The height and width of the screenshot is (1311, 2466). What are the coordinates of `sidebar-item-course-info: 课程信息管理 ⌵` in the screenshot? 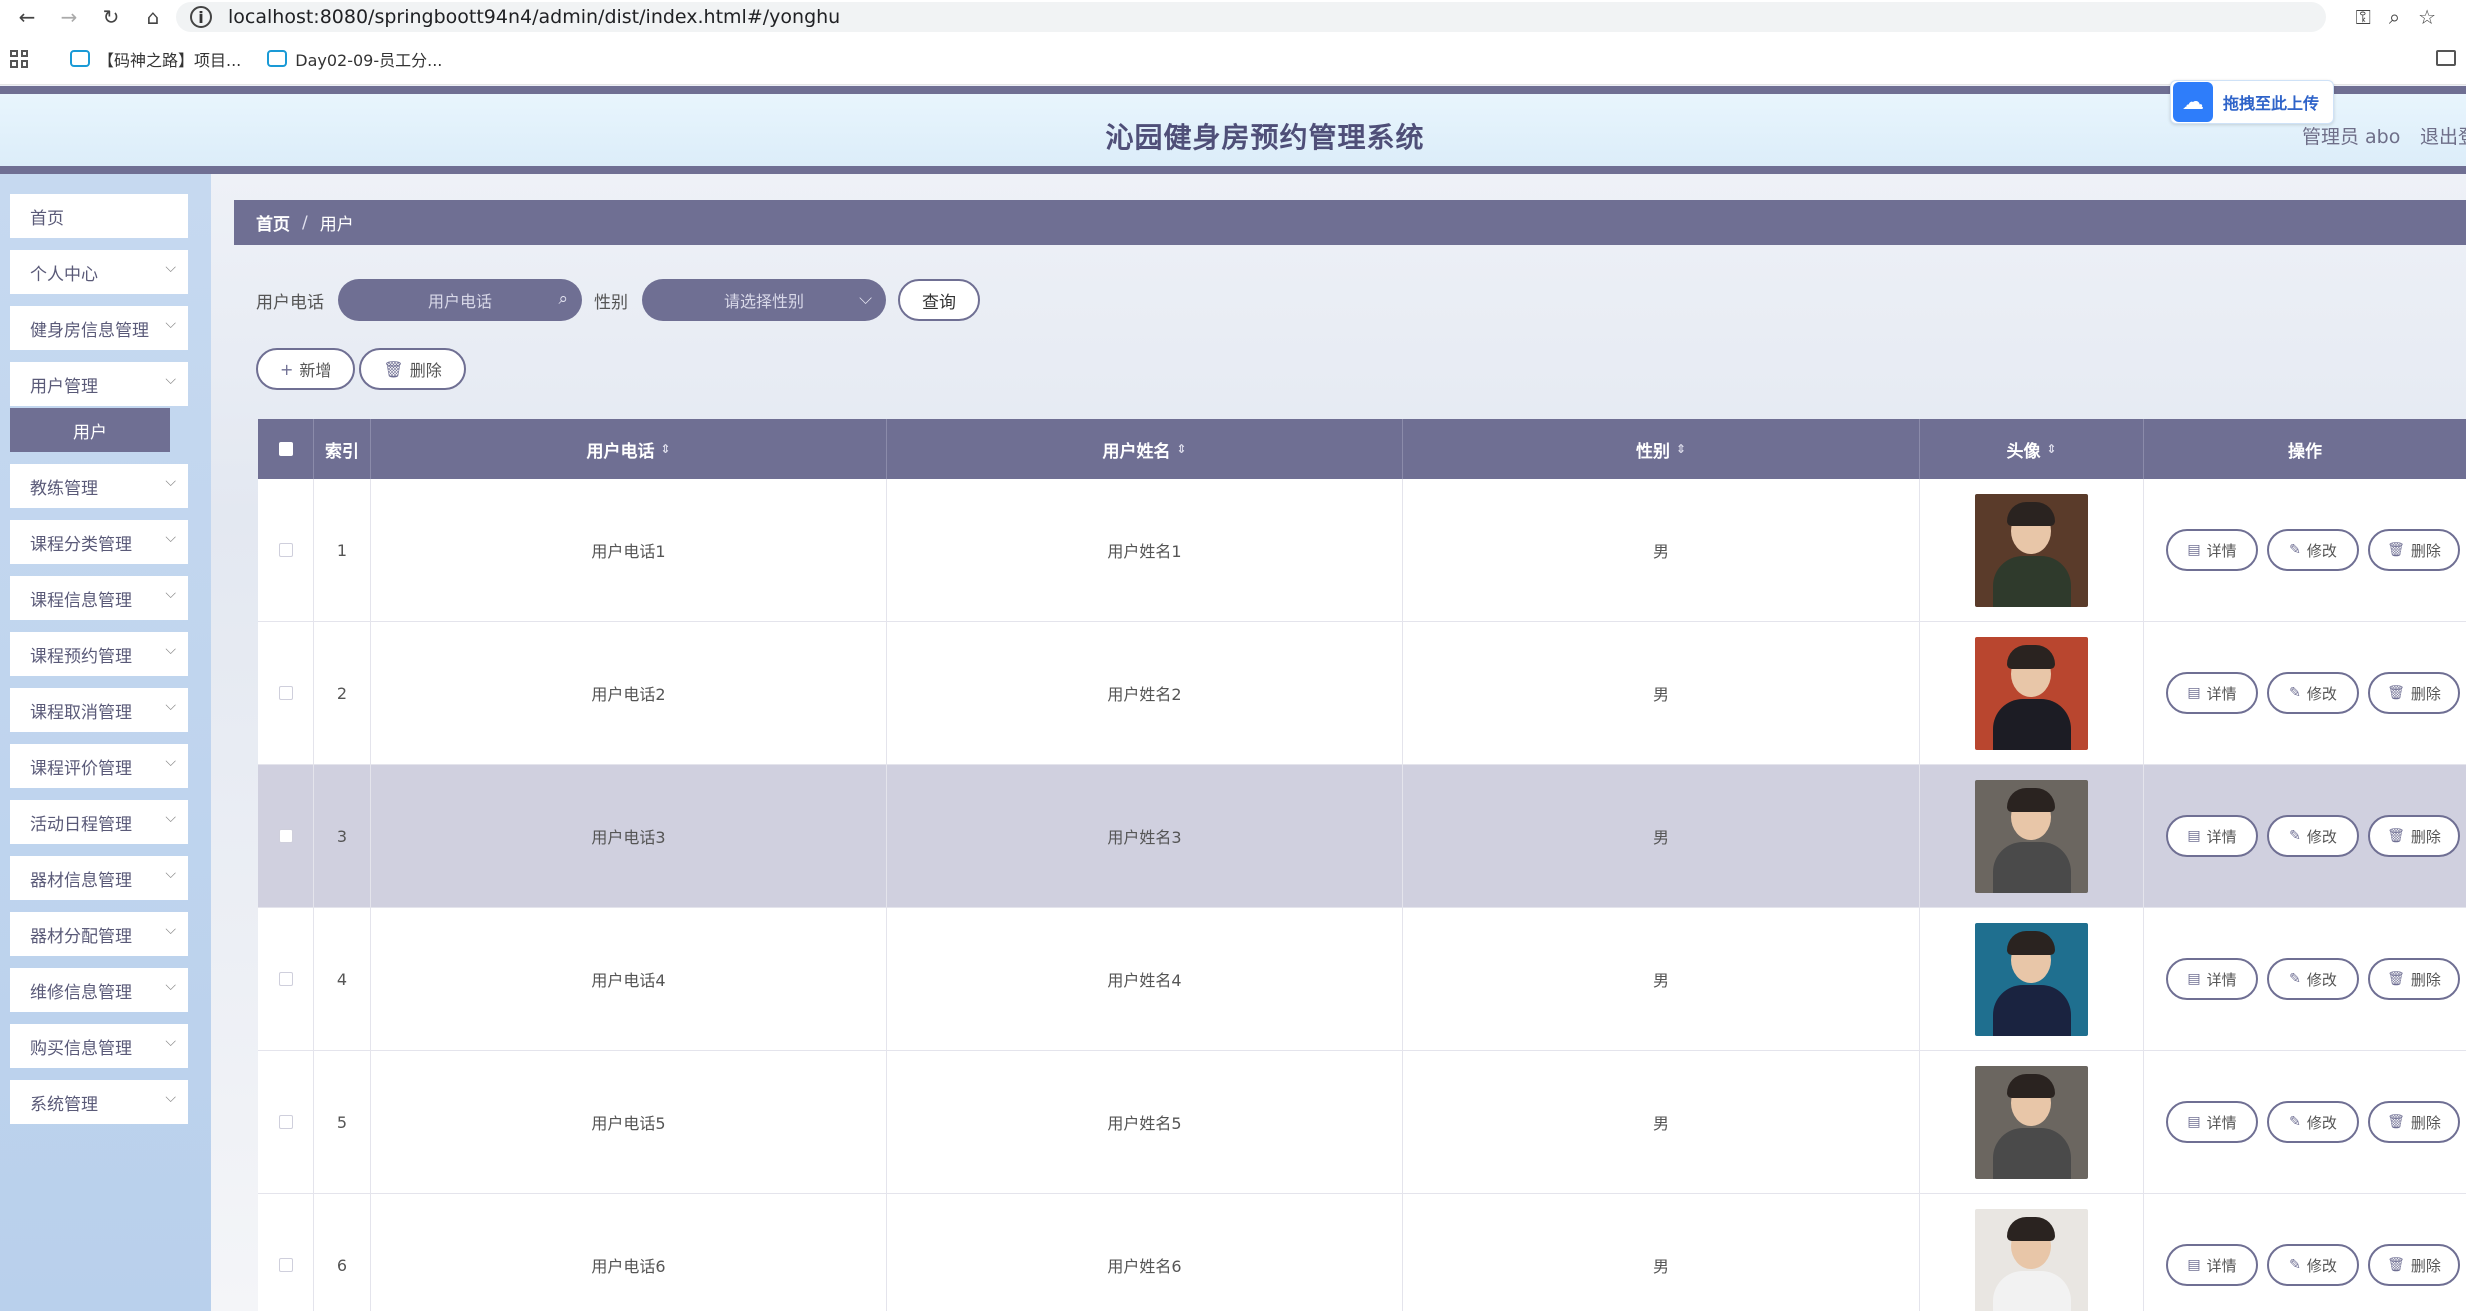 It's located at (99, 598).